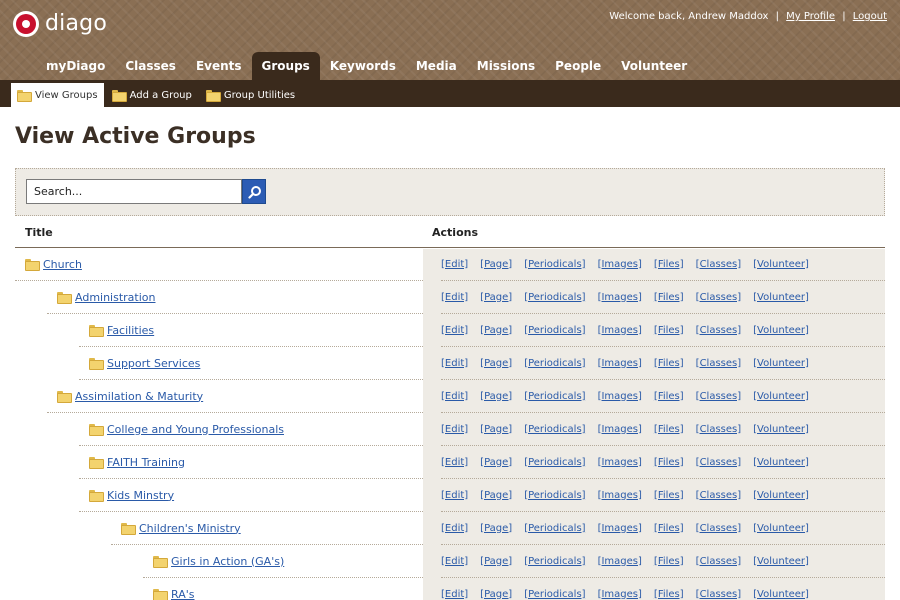 This screenshot has height=600, width=900. I want to click on subtab-view-groups: View Groups, so click(57, 95).